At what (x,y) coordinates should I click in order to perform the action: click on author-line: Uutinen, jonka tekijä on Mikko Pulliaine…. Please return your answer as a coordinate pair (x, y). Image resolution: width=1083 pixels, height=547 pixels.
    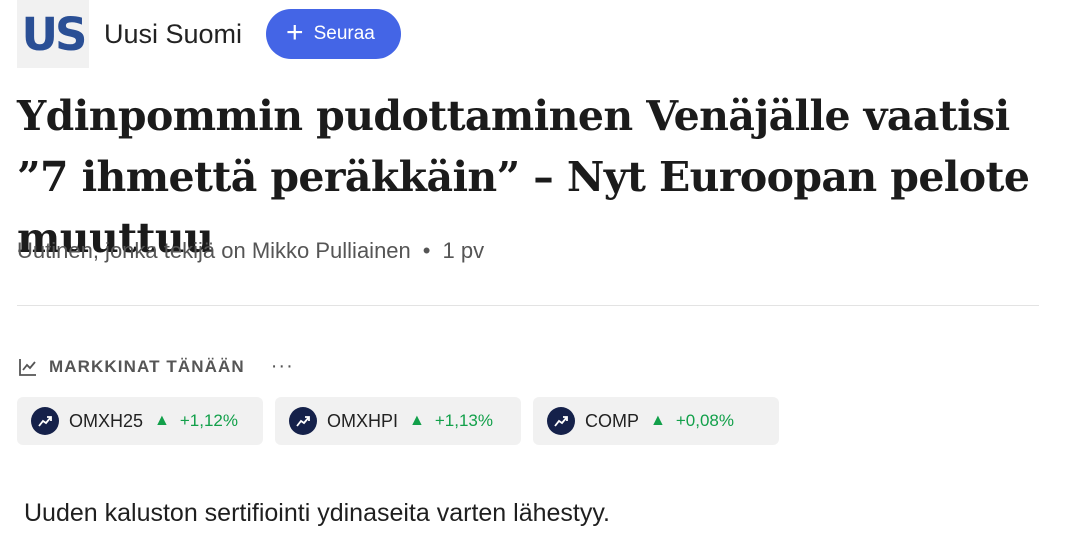
    Looking at the image, I should click on (214, 251).